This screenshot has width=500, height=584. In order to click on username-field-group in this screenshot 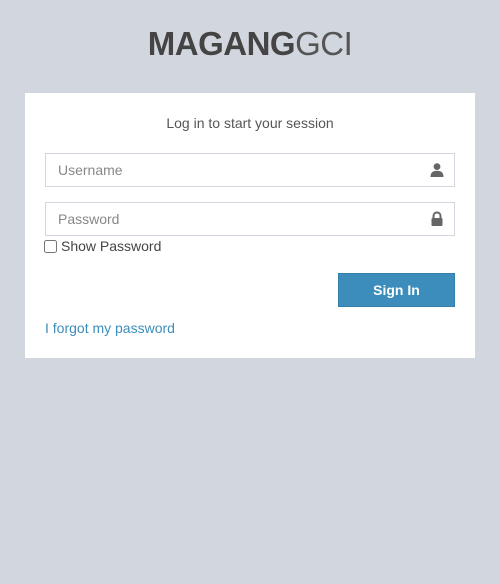, I will do `click(250, 170)`.